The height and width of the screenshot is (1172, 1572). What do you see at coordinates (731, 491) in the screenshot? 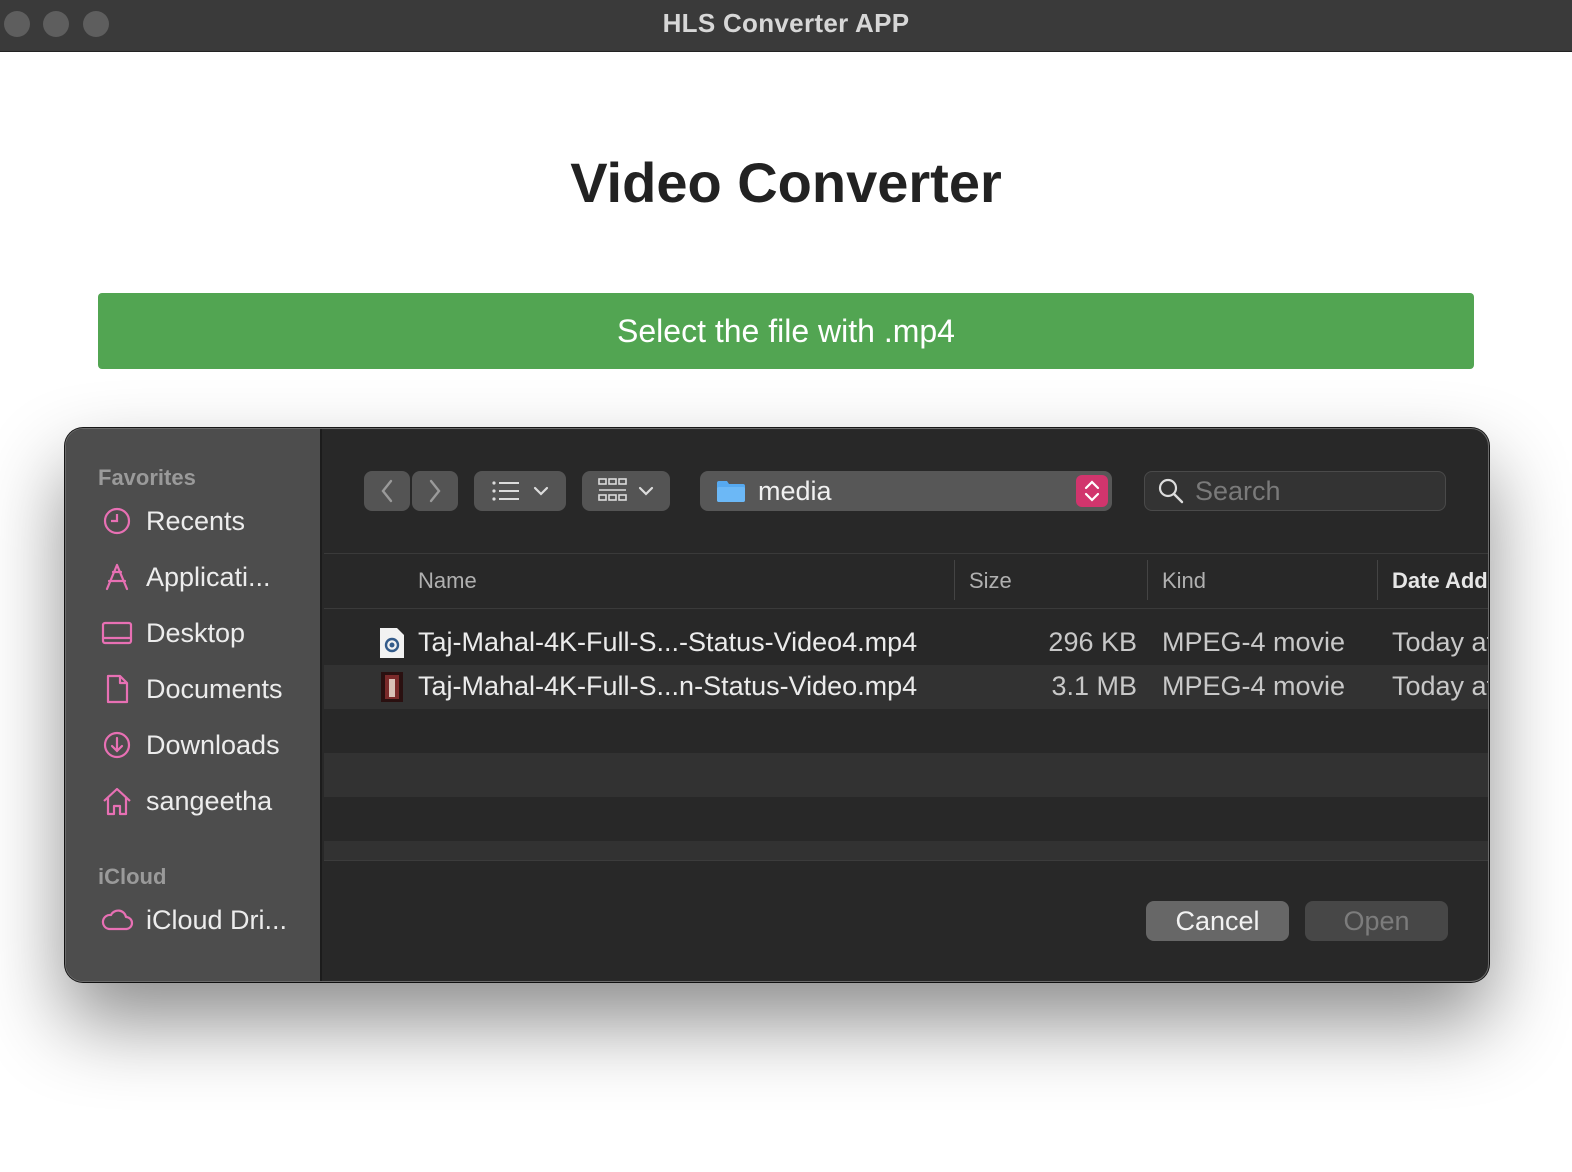
I see `folder-icon` at bounding box center [731, 491].